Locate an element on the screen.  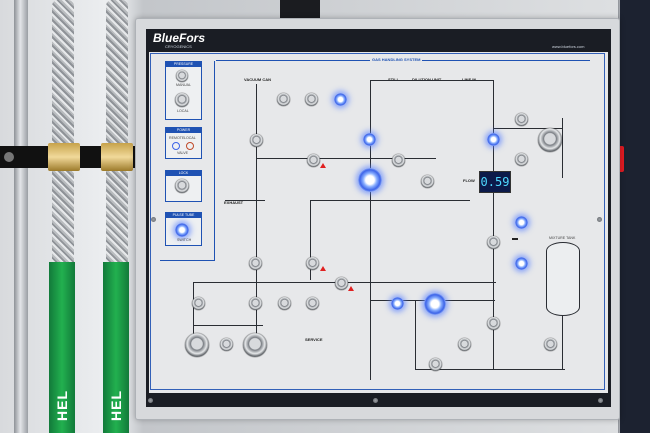
scroll-pump is located at coordinates (550, 140).